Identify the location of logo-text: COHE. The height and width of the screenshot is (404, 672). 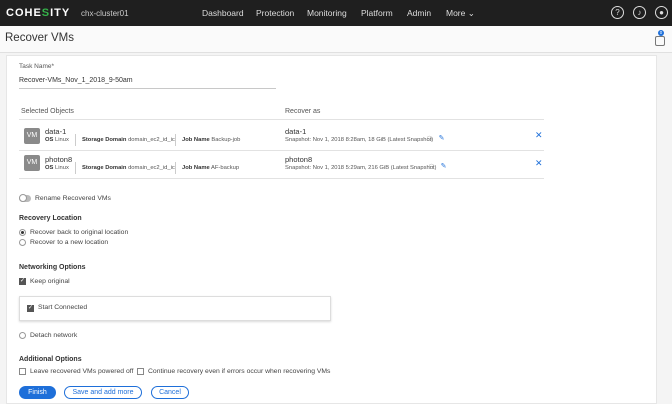
(24, 13).